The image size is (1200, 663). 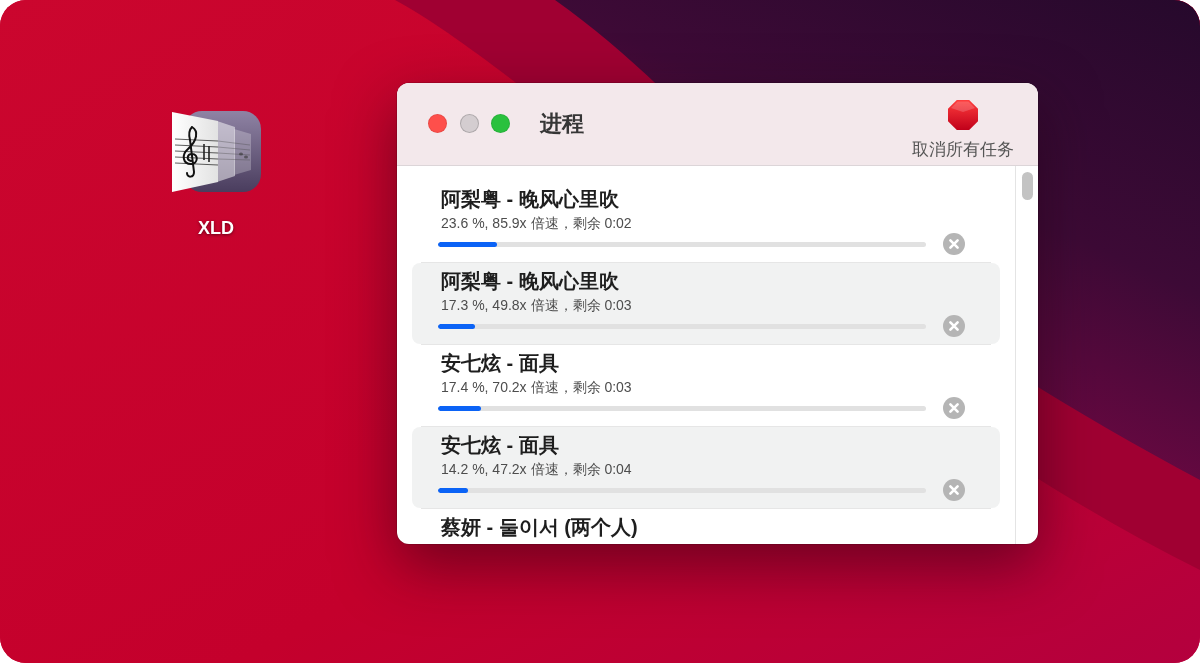 I want to click on zoom-button, so click(x=500, y=123).